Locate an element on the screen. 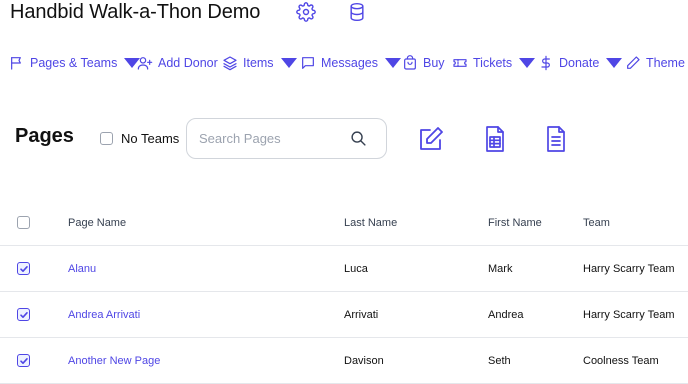 This screenshot has height=384, width=688. message-icon is located at coordinates (308, 63).